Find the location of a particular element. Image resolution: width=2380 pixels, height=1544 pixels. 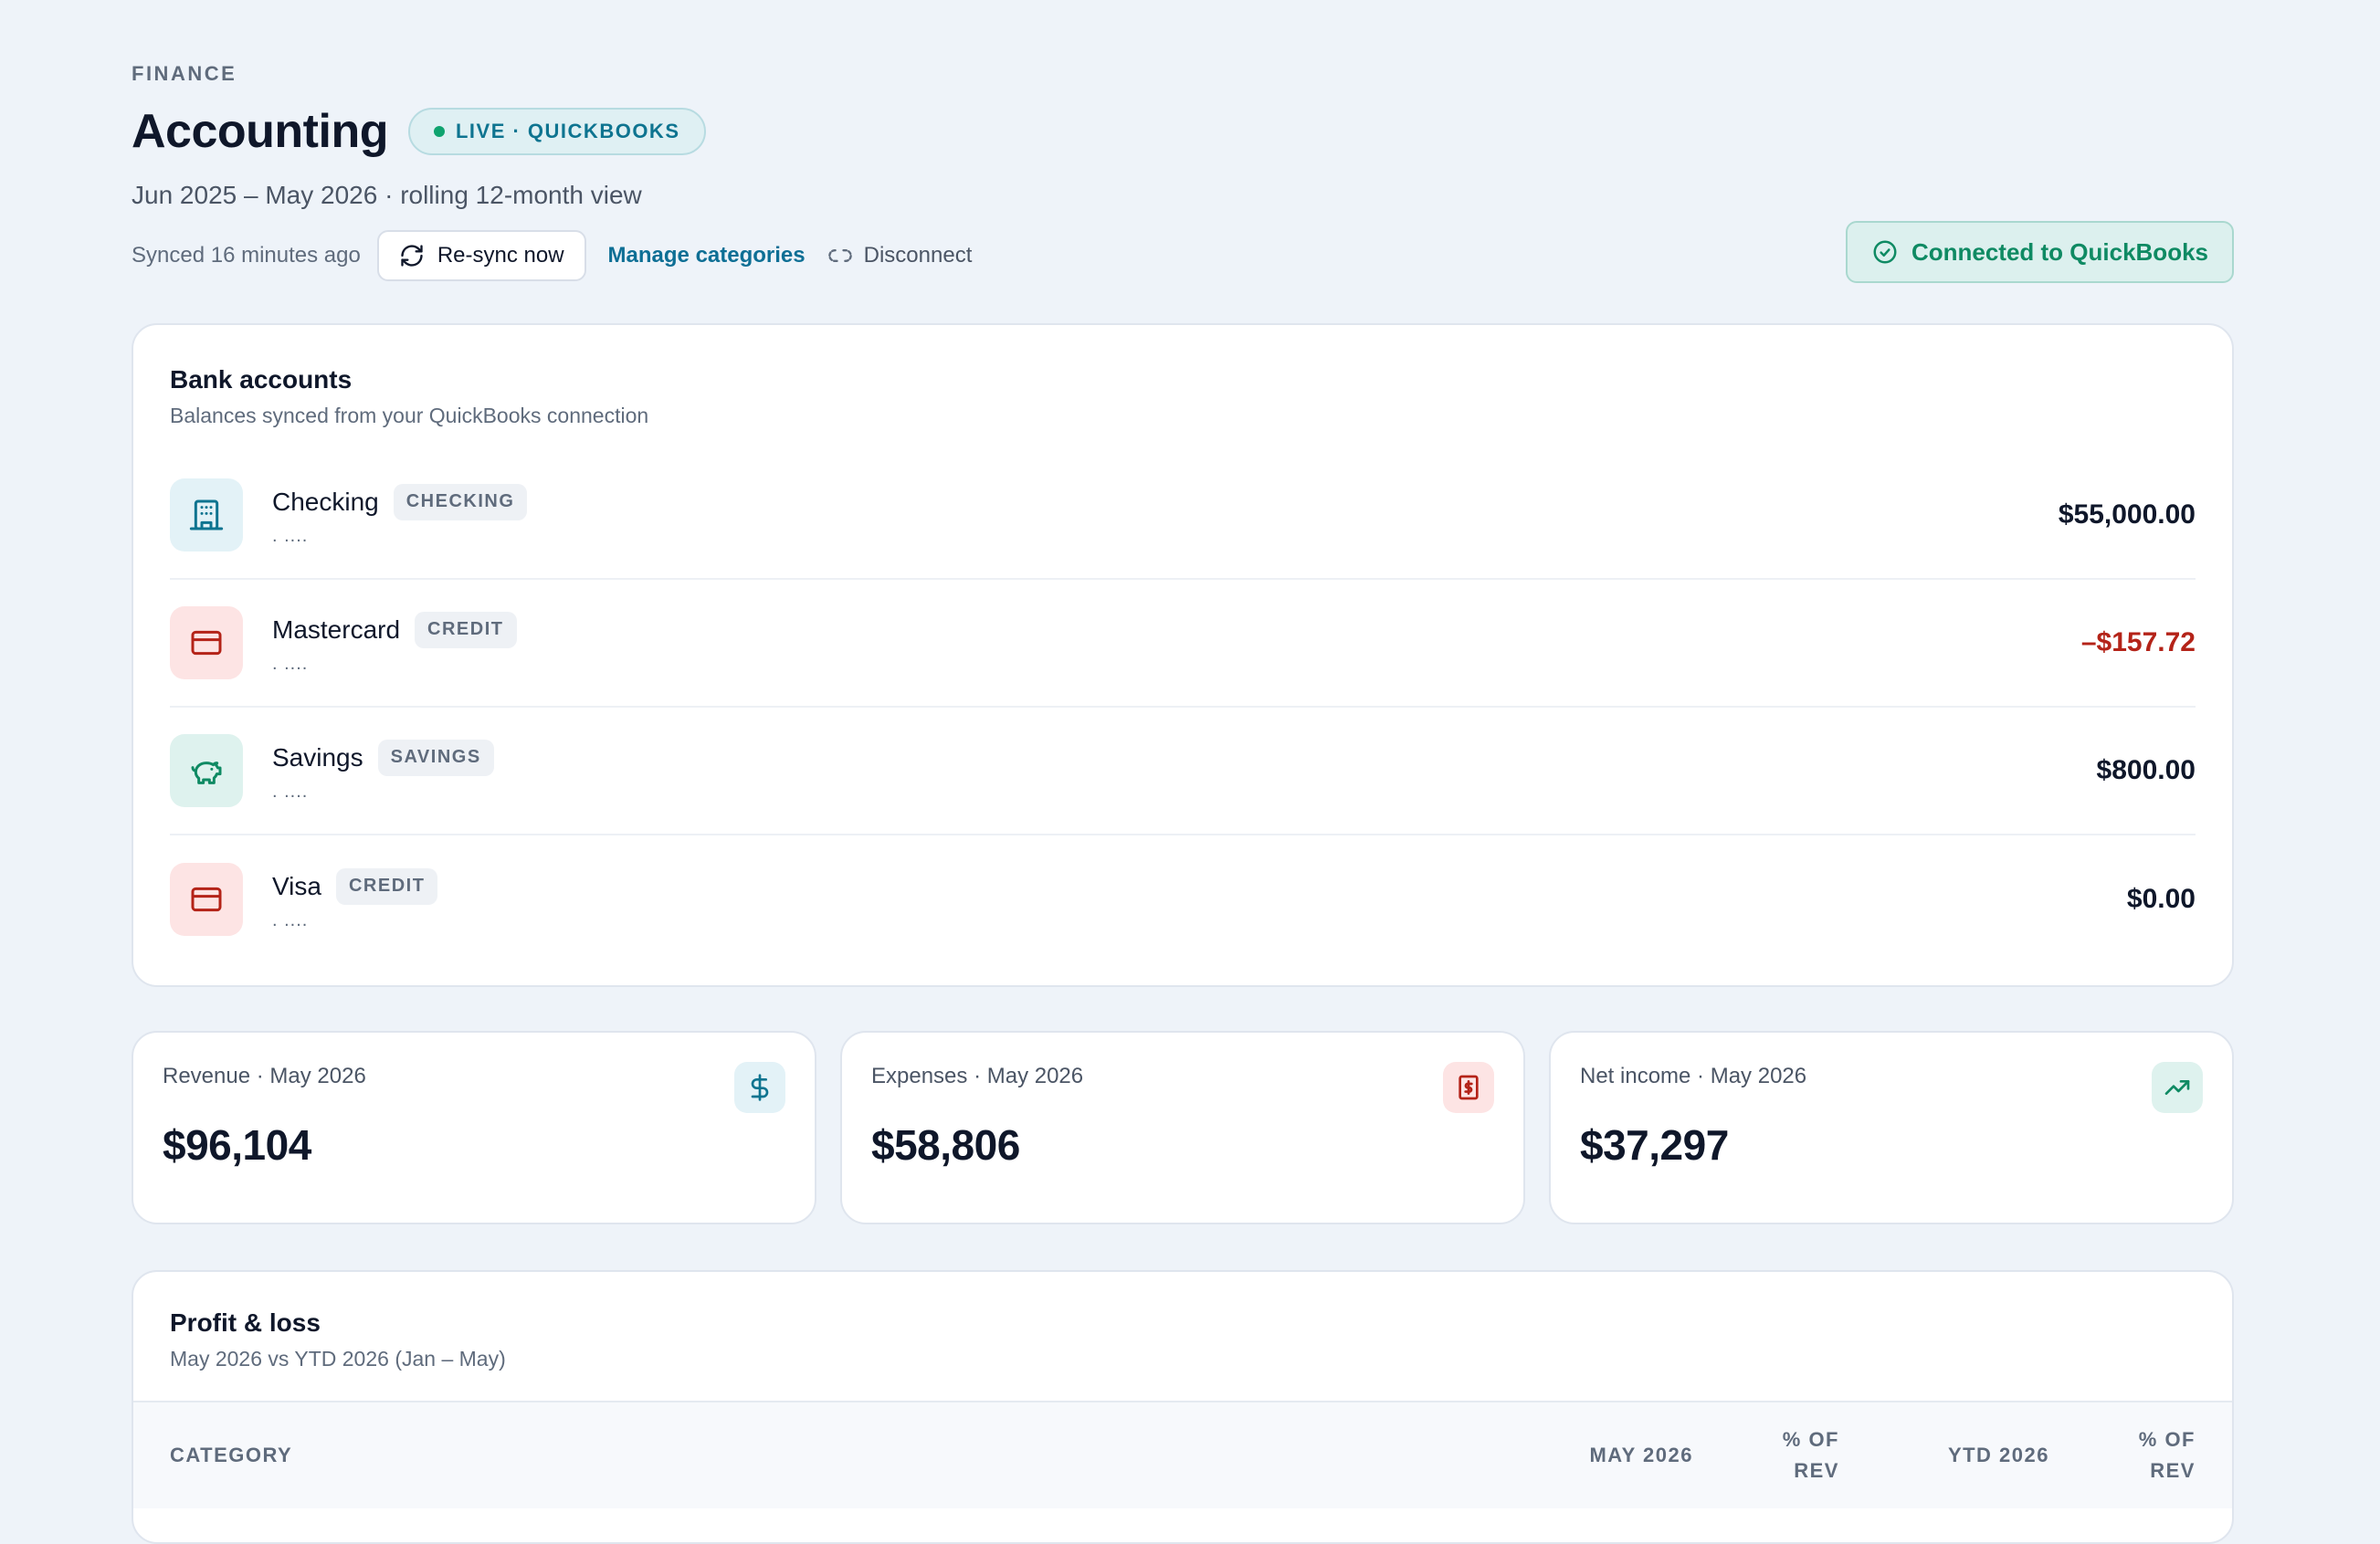

resync-button: Re-sync now is located at coordinates (481, 255).